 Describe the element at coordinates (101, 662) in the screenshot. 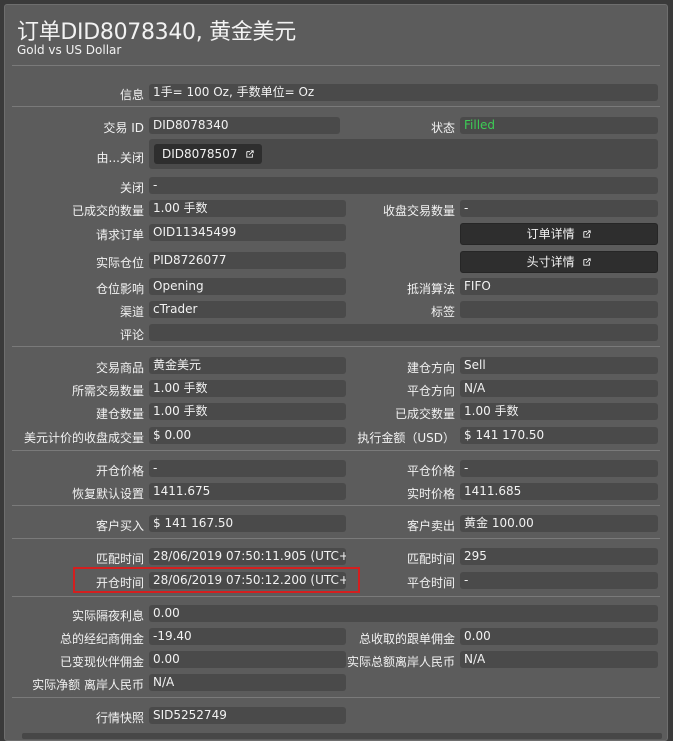

I see `partner-commission-label: 已变现伙伴佣金` at that location.